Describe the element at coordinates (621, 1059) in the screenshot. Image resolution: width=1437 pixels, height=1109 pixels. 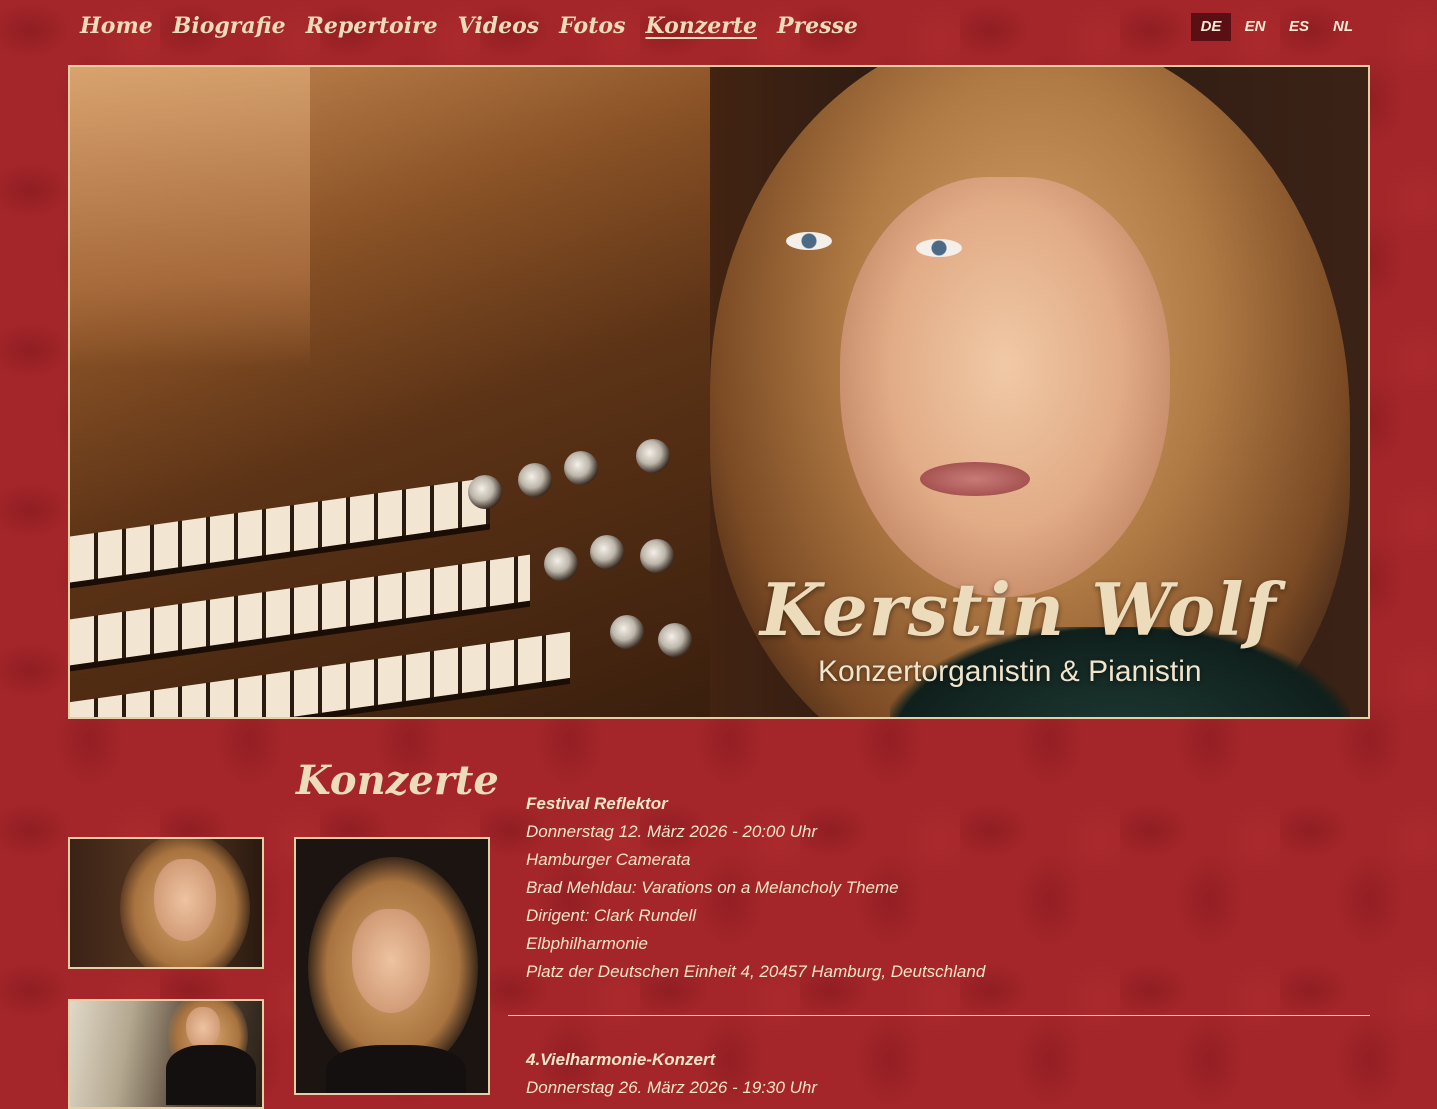
I see `concert-title: 4.Vielharmonie-Konzert` at that location.